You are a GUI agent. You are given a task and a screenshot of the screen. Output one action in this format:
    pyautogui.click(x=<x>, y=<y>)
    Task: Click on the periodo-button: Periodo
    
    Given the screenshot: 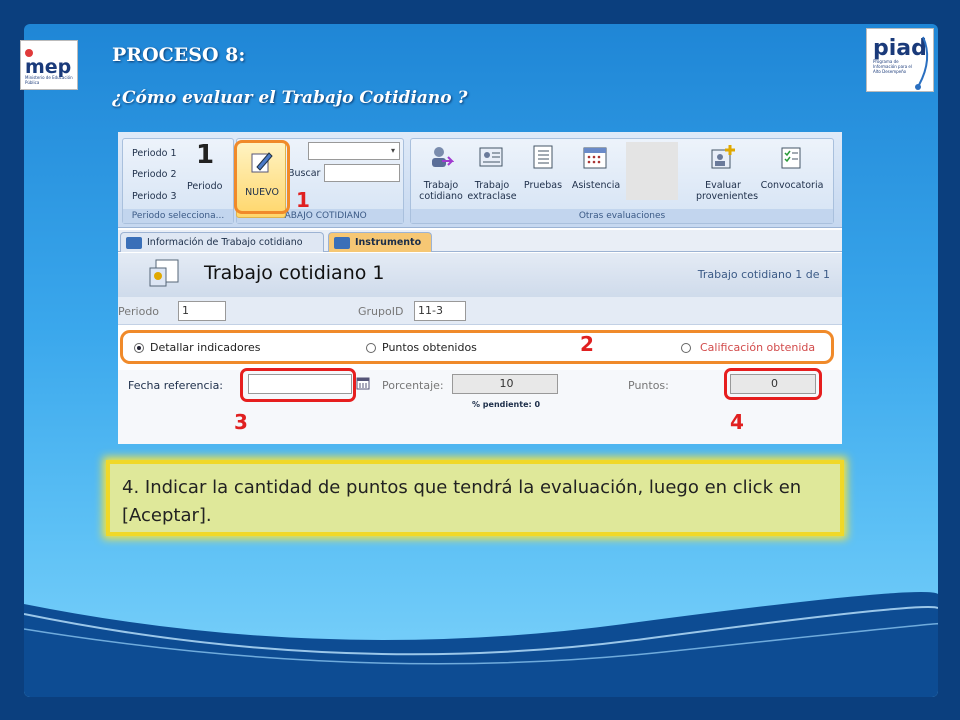 What is the action you would take?
    pyautogui.click(x=204, y=186)
    